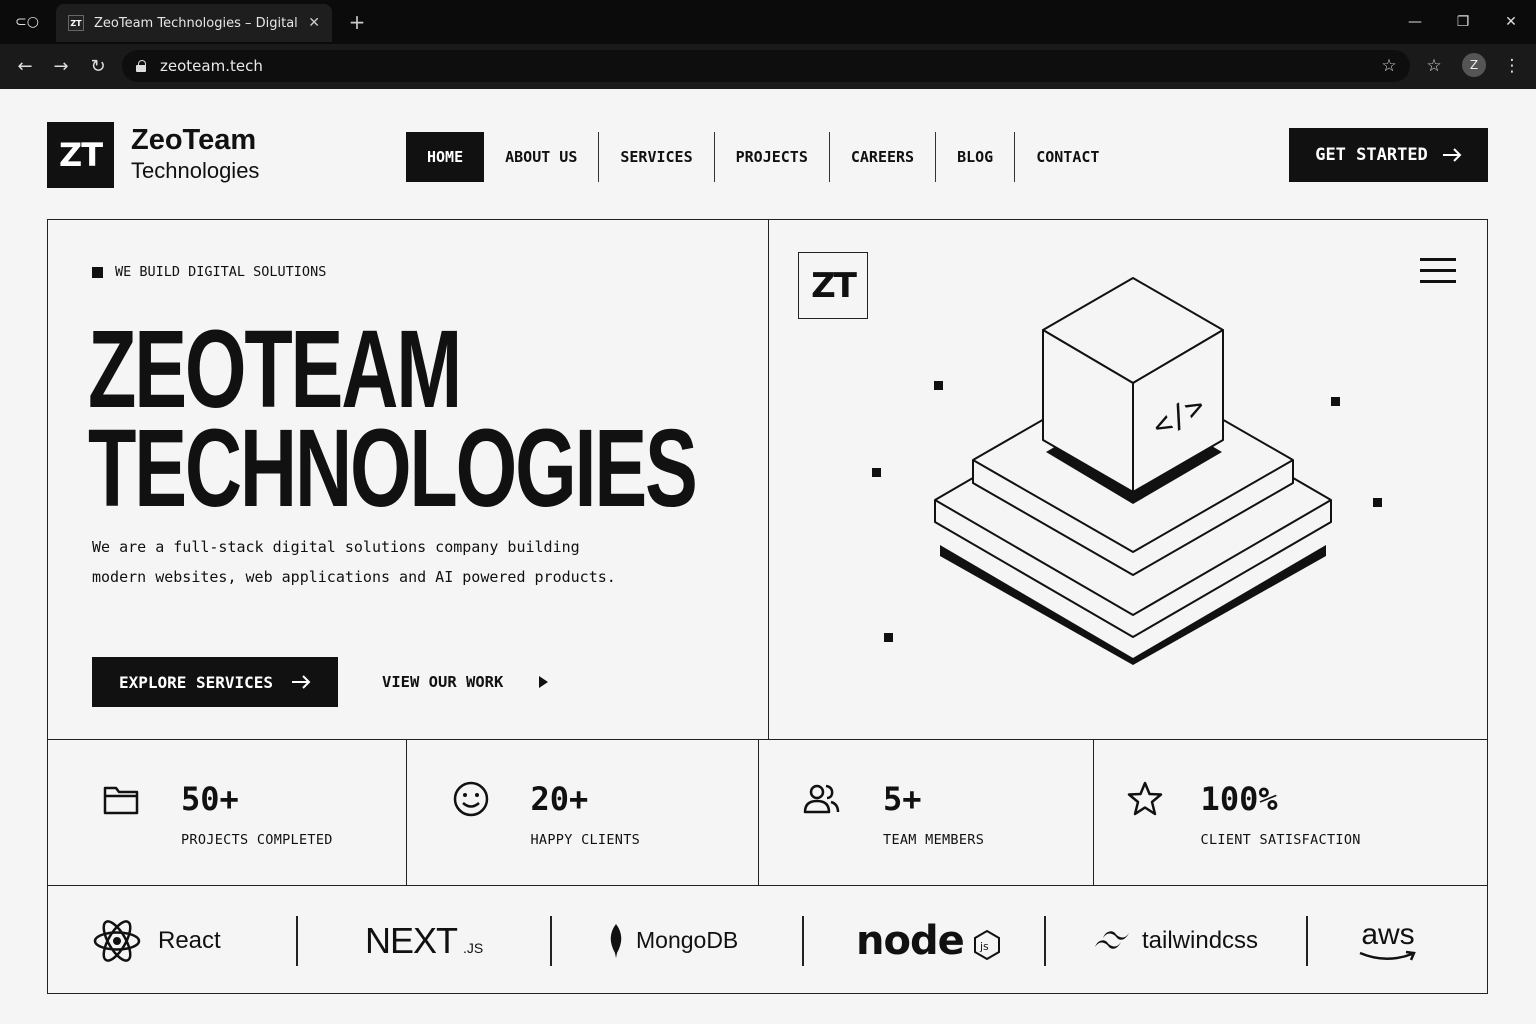 The image size is (1536, 1024). I want to click on tech-nextjs: NEXT .JS, so click(424, 940).